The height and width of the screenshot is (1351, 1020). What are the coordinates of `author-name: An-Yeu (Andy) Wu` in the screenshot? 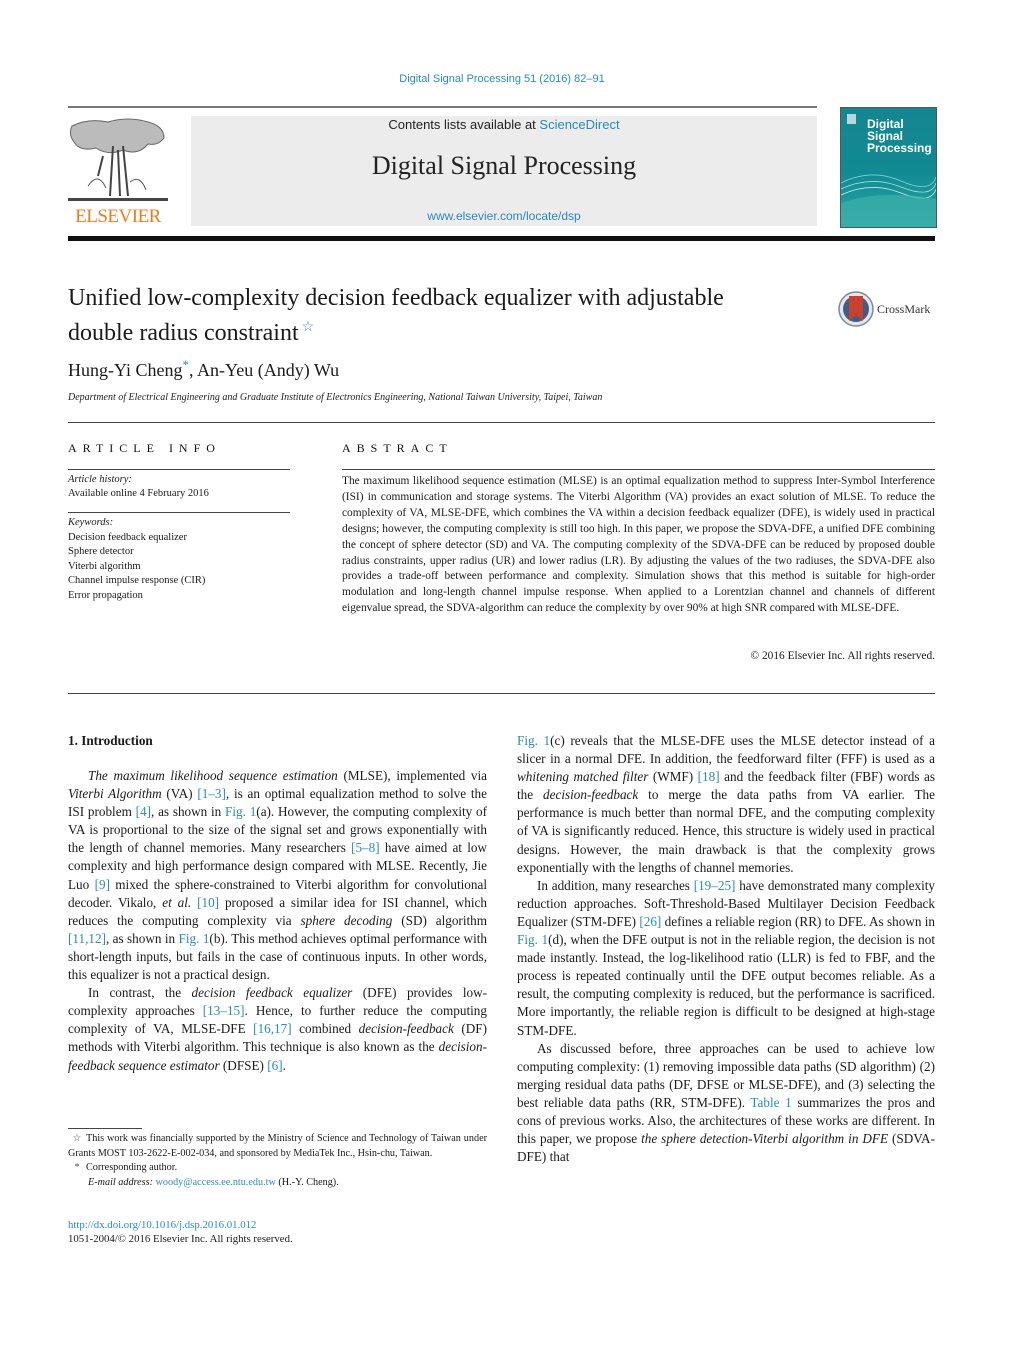 It's located at (268, 370).